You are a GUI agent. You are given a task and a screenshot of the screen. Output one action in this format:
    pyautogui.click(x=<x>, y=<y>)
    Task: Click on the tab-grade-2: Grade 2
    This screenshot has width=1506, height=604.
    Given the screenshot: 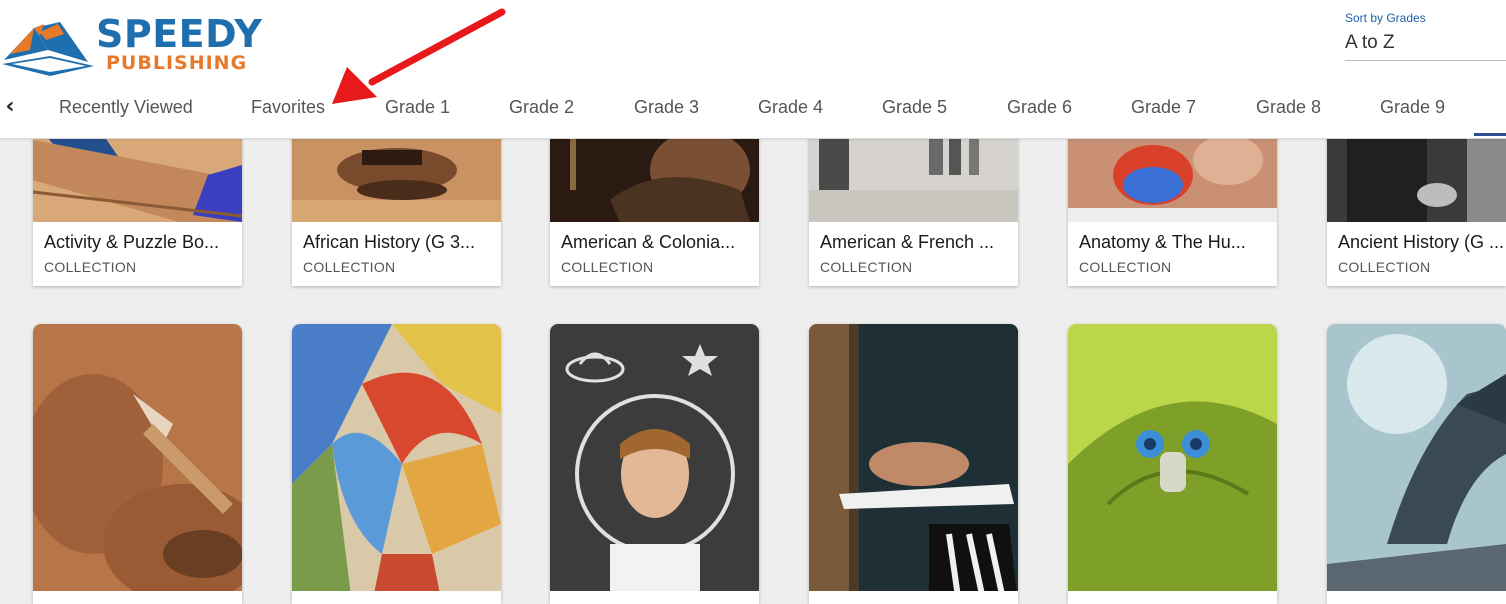 What is the action you would take?
    pyautogui.click(x=541, y=107)
    